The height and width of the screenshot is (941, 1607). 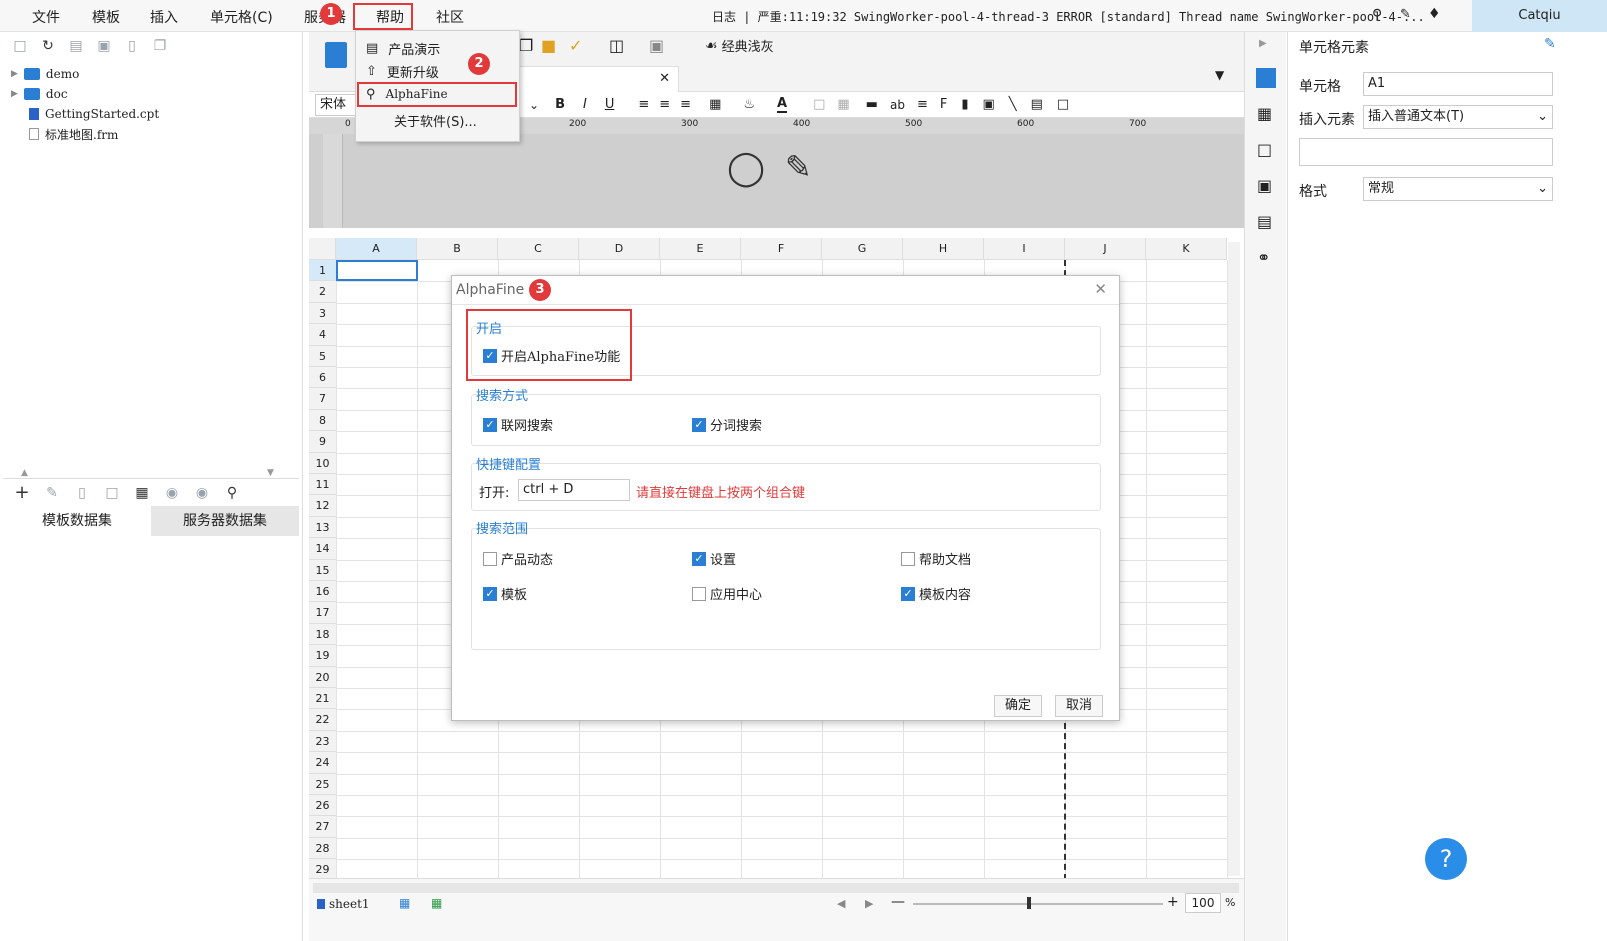 I want to click on row-header: 20, so click(x=322, y=677).